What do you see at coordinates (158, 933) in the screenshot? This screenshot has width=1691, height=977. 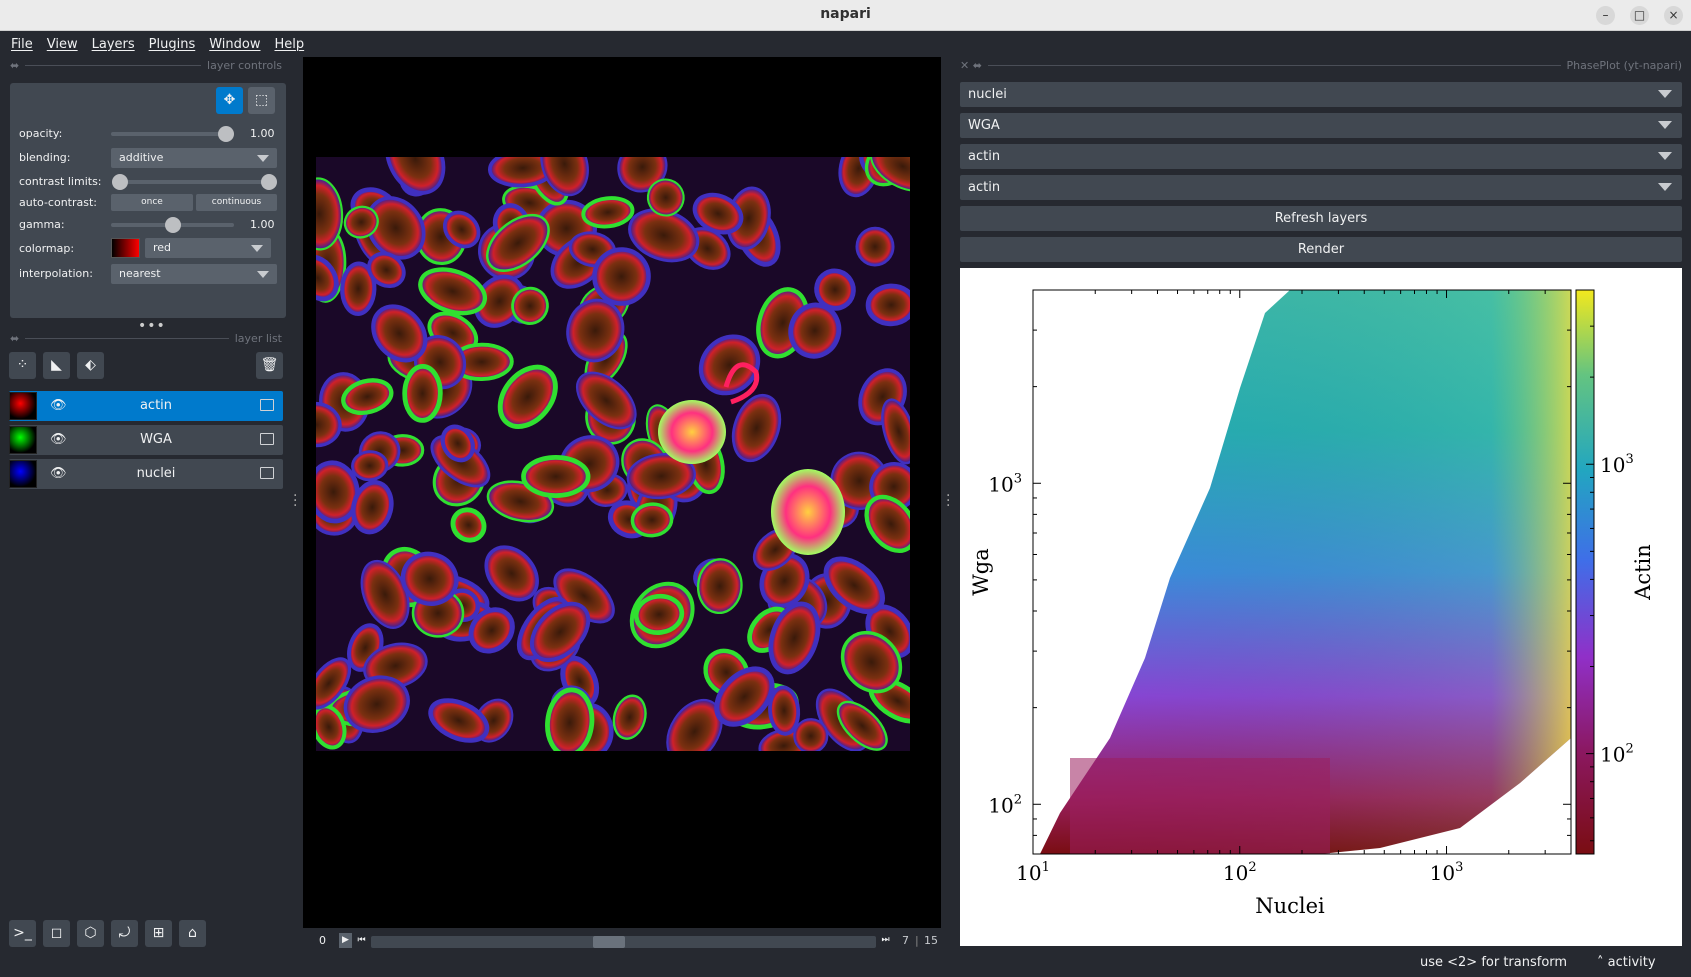 I see `grid-mode-icon: ⊞` at bounding box center [158, 933].